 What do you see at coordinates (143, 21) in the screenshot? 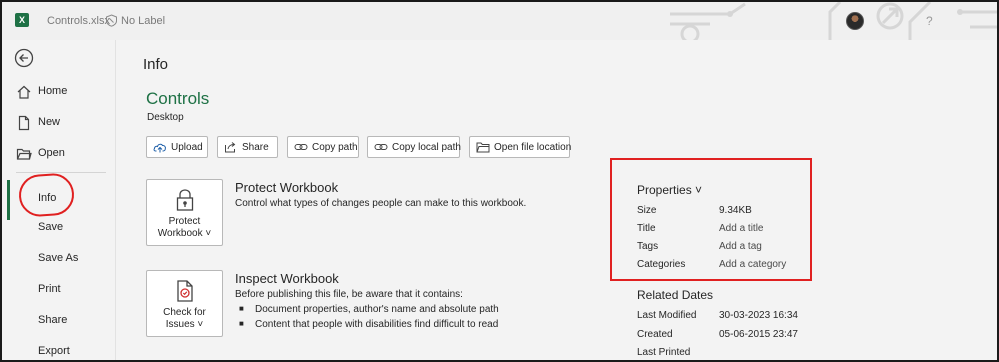
I see `sensitivity-label: No Label` at bounding box center [143, 21].